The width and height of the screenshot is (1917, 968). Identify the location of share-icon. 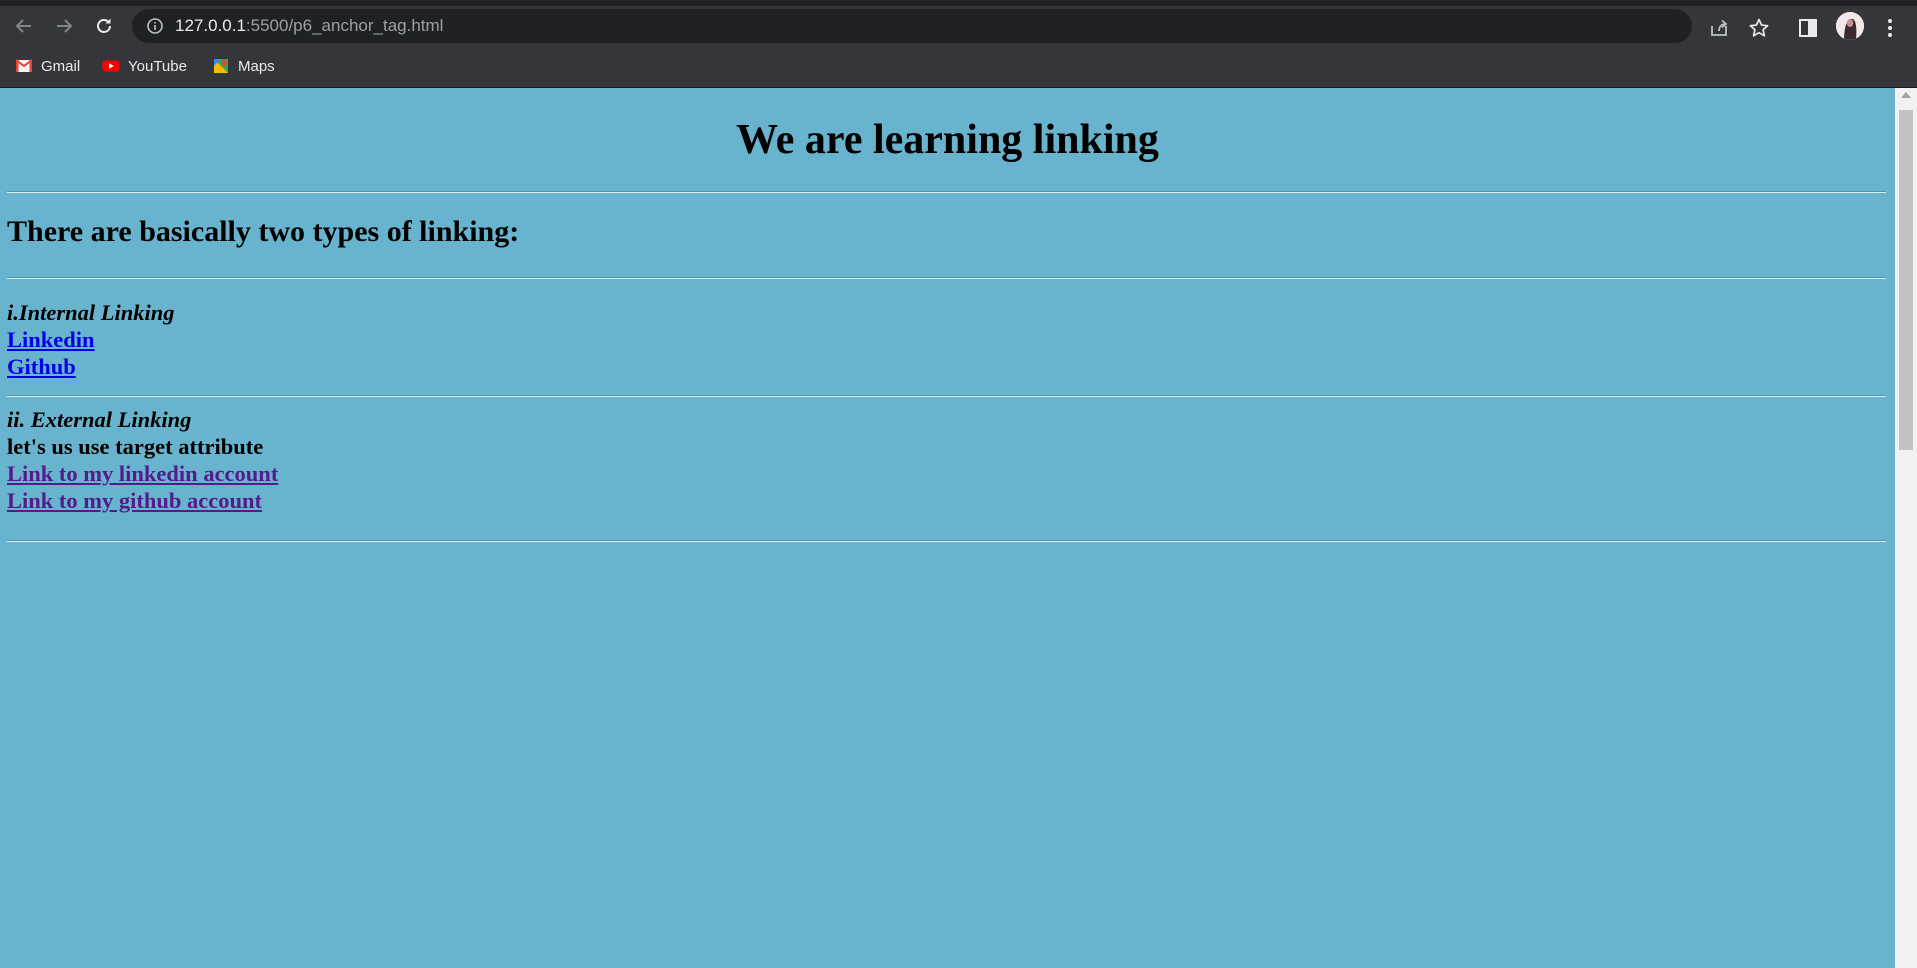
(1719, 28).